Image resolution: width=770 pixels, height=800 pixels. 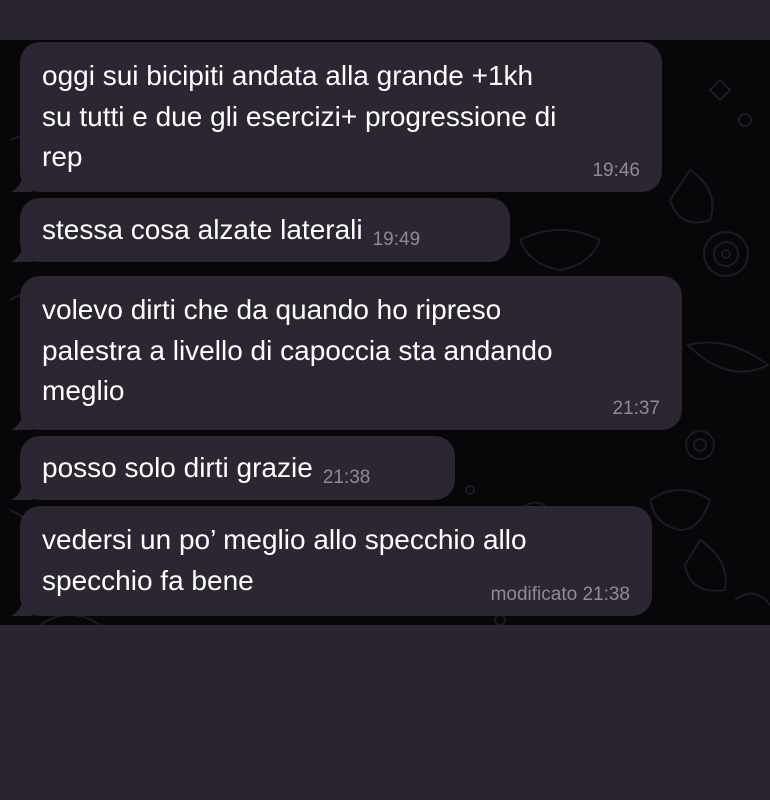 What do you see at coordinates (202, 229) in the screenshot?
I see `message-text-line: stessa cosa alzate laterali` at bounding box center [202, 229].